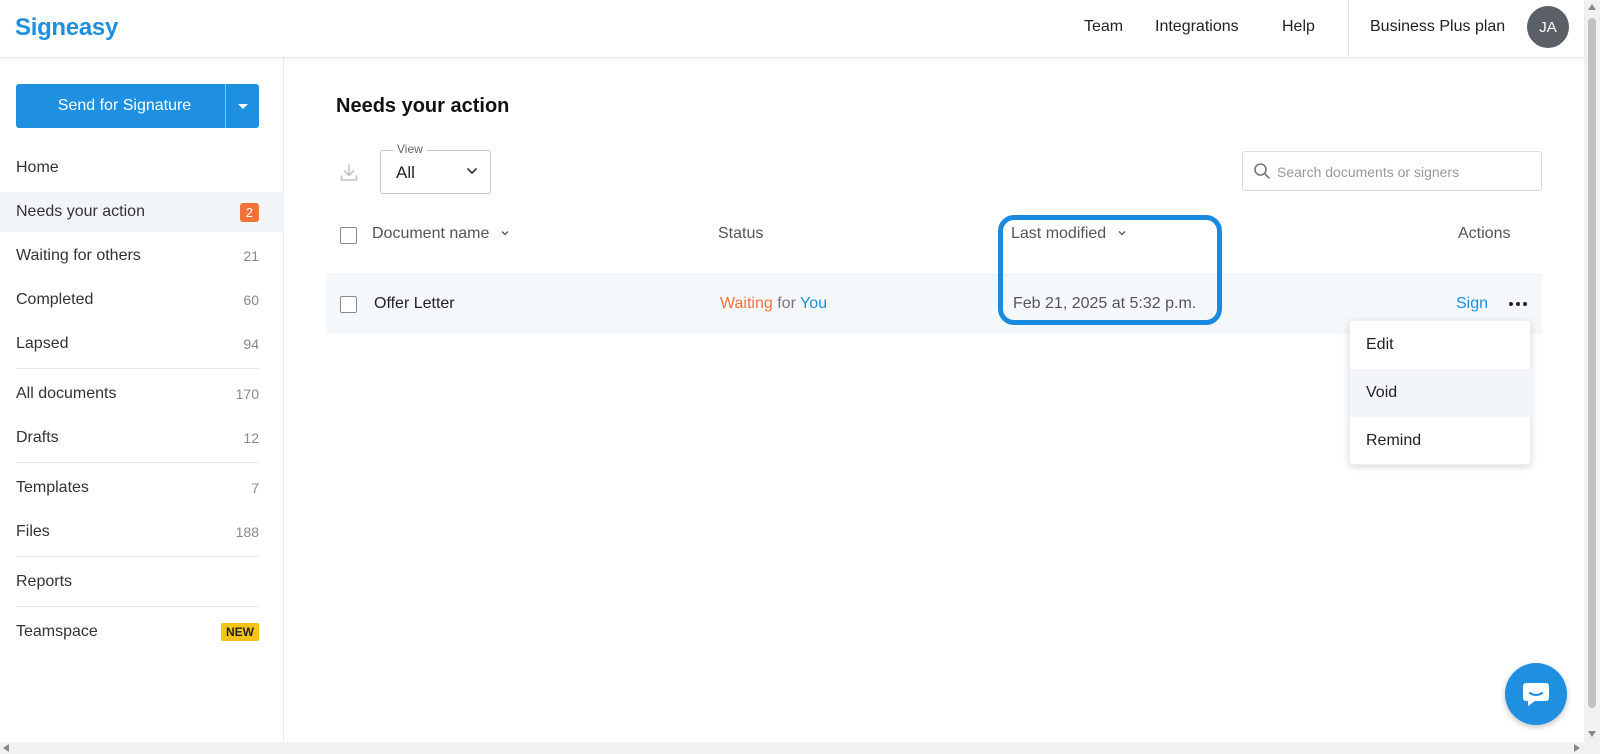  I want to click on sidebar-item-templates: Templates 7, so click(142, 488).